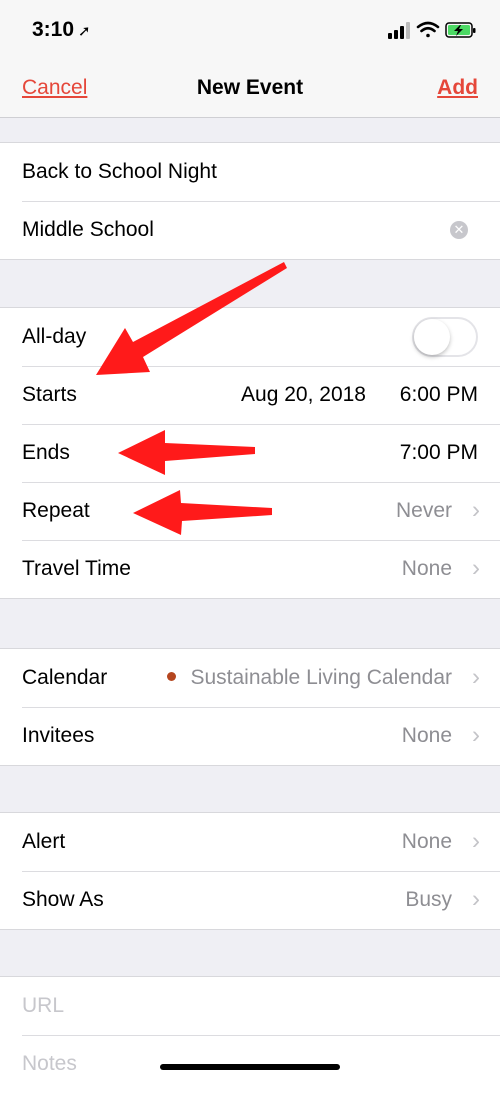  Describe the element at coordinates (56, 510) in the screenshot. I see `repeat-label: Repeat` at that location.